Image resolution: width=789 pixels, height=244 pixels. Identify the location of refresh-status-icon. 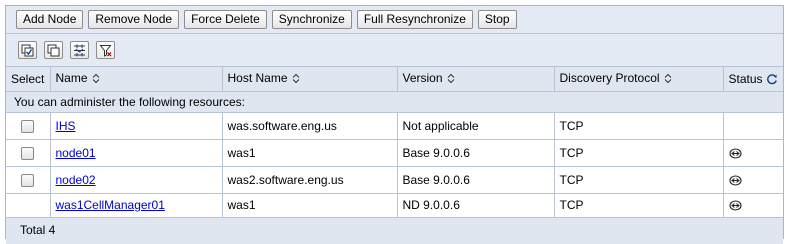
(770, 79).